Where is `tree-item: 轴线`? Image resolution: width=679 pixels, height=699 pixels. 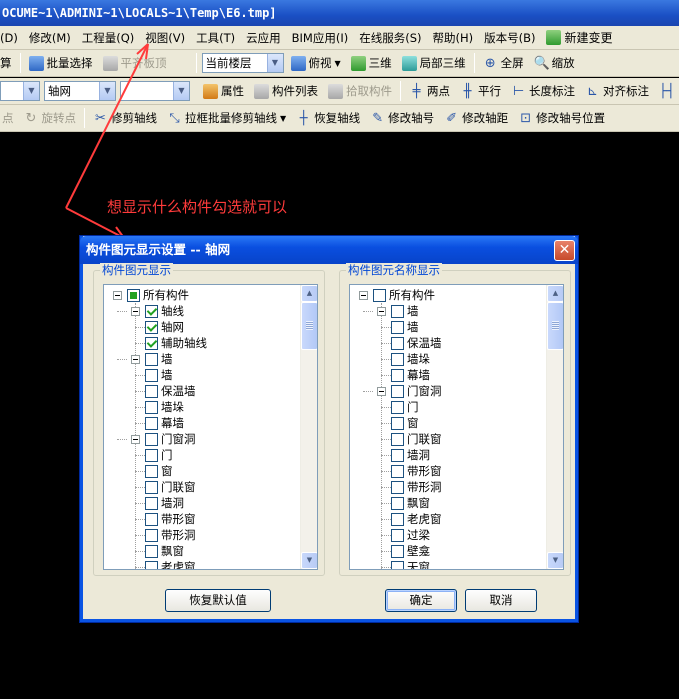 tree-item: 轴线 is located at coordinates (157, 311).